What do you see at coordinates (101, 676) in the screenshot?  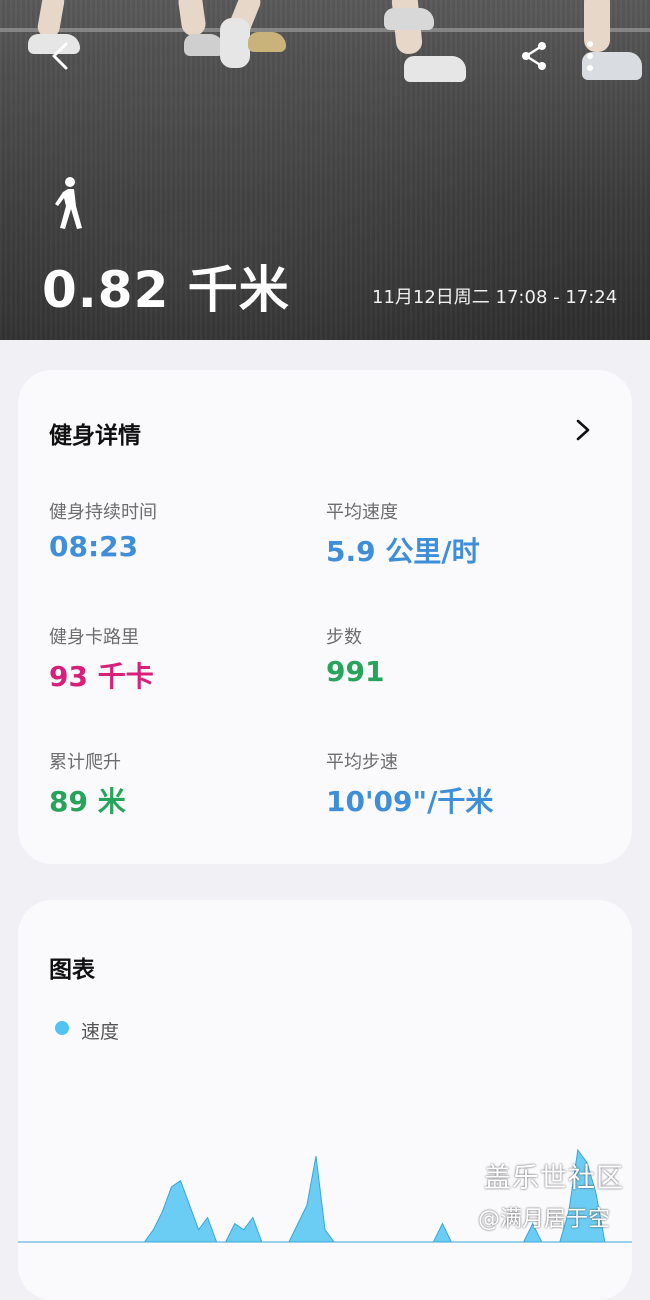 I see `stat-value-calories: 93 千卡` at bounding box center [101, 676].